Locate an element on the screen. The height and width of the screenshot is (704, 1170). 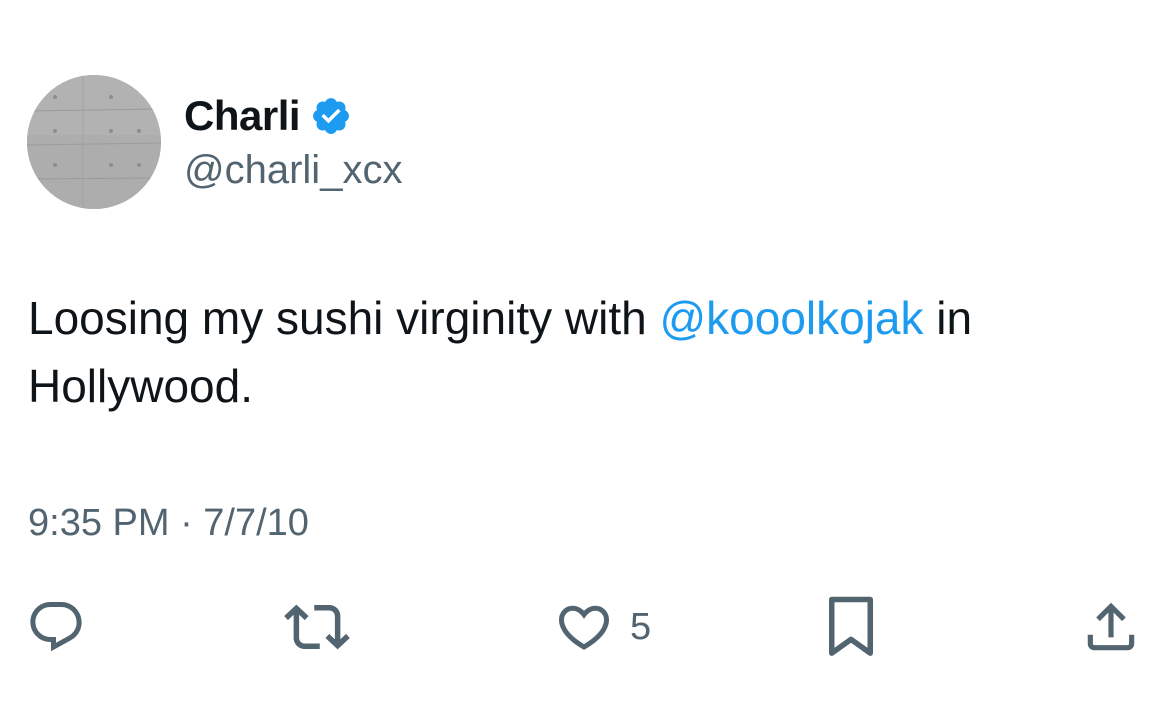
retweet-icon is located at coordinates (317, 627).